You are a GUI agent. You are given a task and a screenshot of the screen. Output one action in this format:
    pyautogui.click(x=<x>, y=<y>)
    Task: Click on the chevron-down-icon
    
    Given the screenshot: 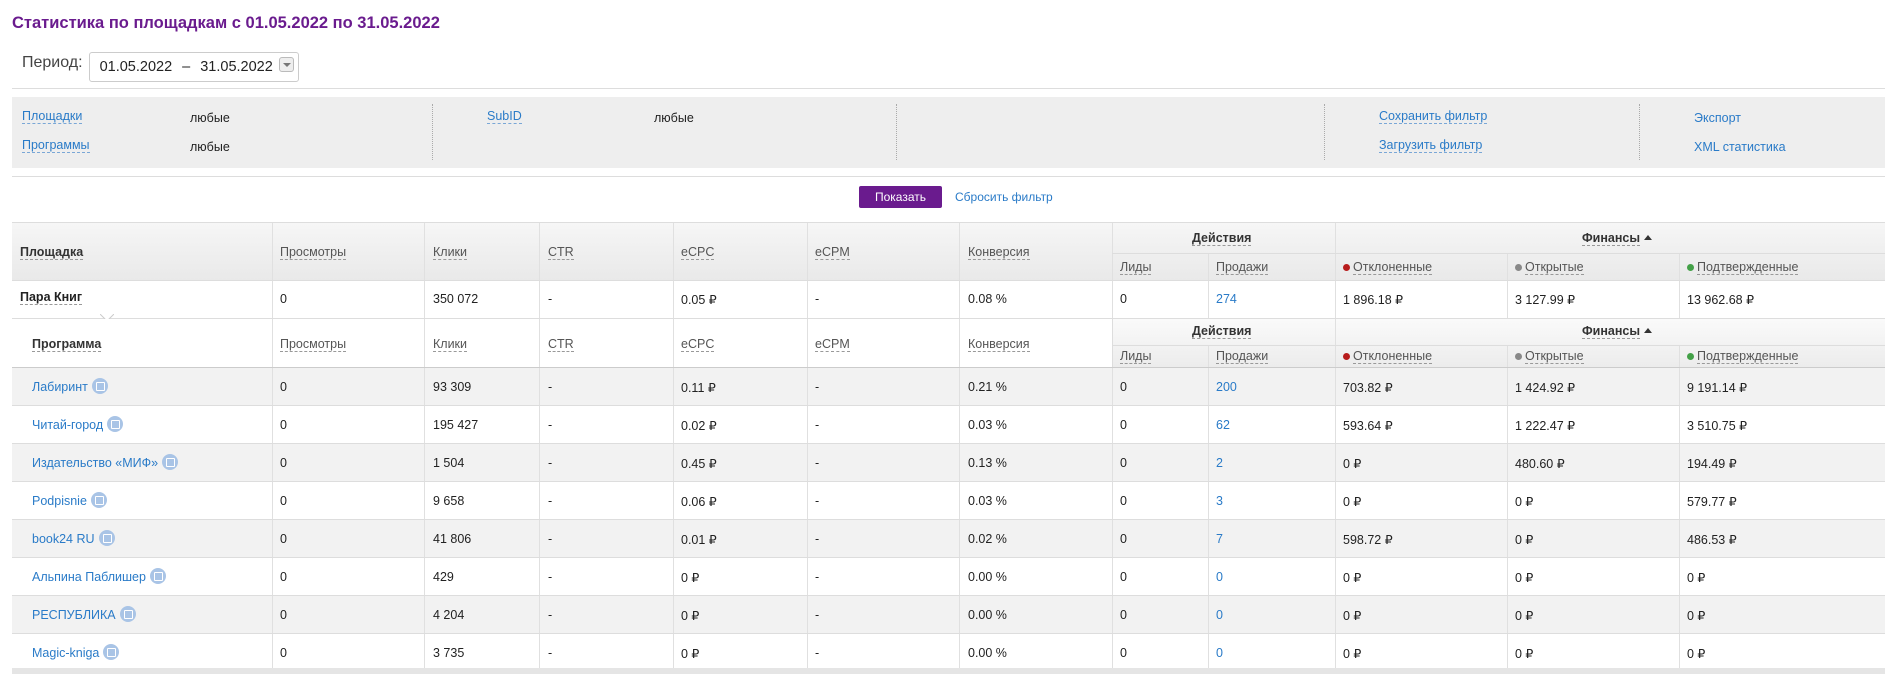 What is the action you would take?
    pyautogui.click(x=286, y=64)
    